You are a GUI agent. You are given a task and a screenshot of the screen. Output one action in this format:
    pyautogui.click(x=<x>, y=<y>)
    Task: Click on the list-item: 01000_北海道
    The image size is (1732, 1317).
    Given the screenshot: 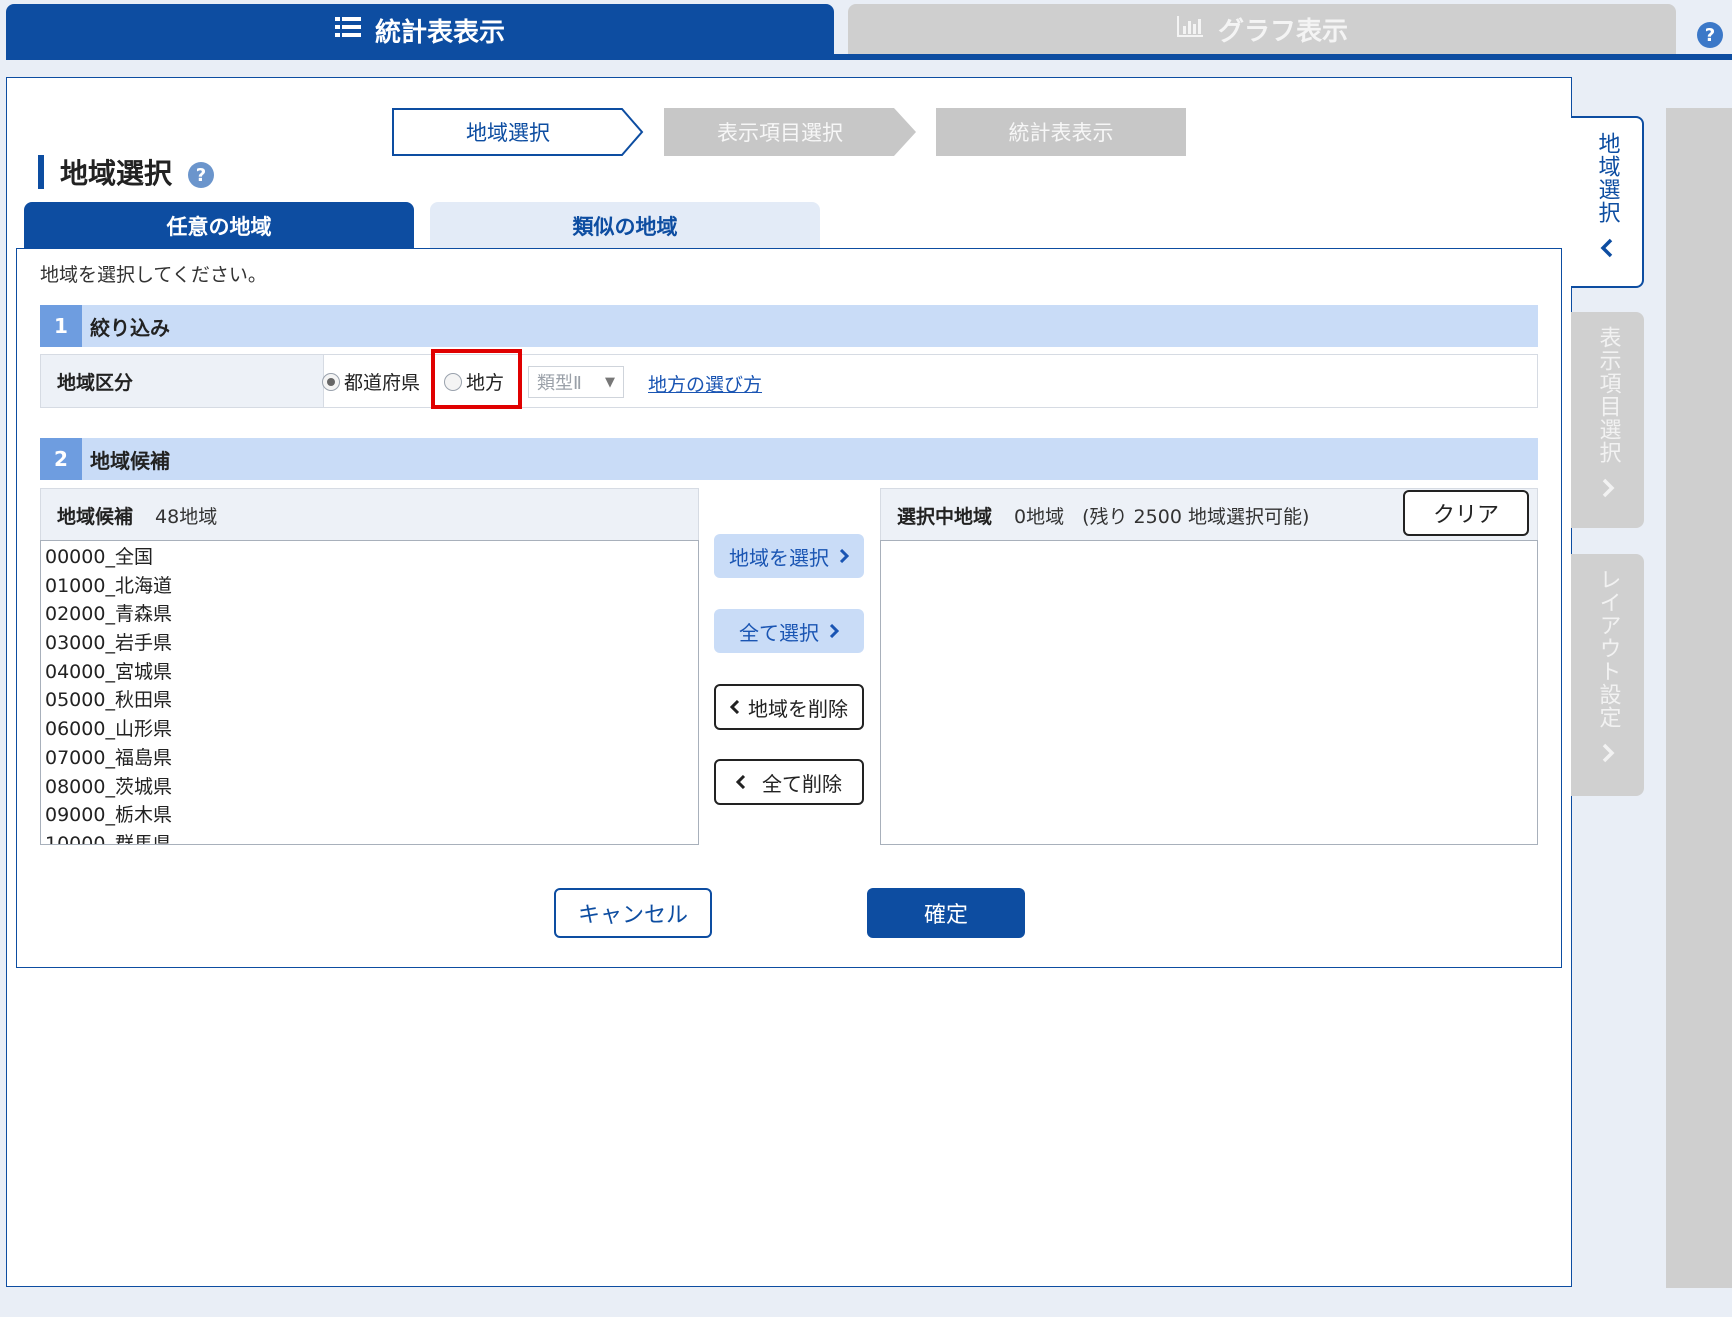 What is the action you would take?
    pyautogui.click(x=369, y=586)
    